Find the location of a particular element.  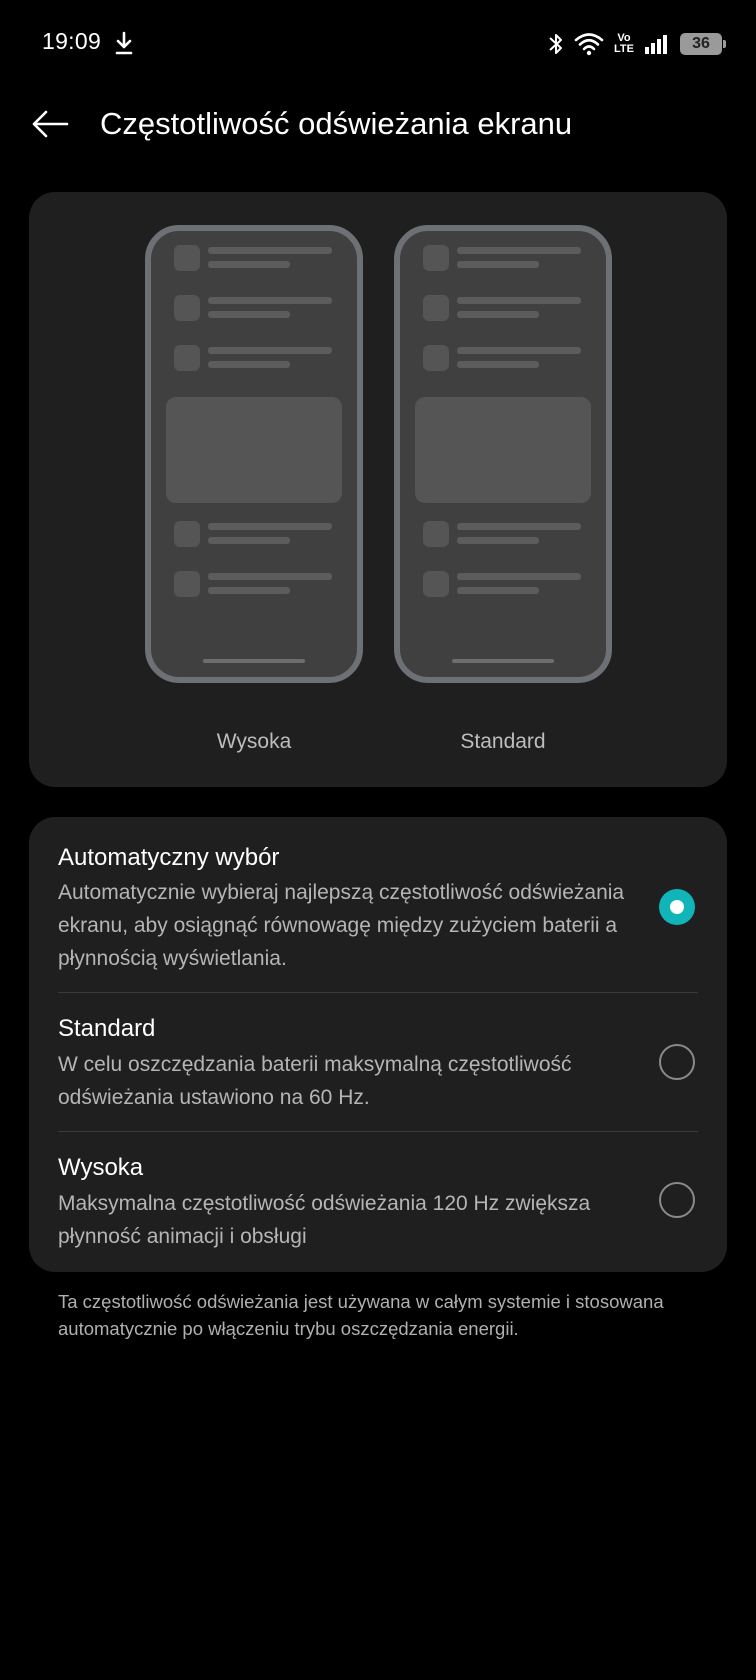

arrow-left-icon is located at coordinates (50, 124).